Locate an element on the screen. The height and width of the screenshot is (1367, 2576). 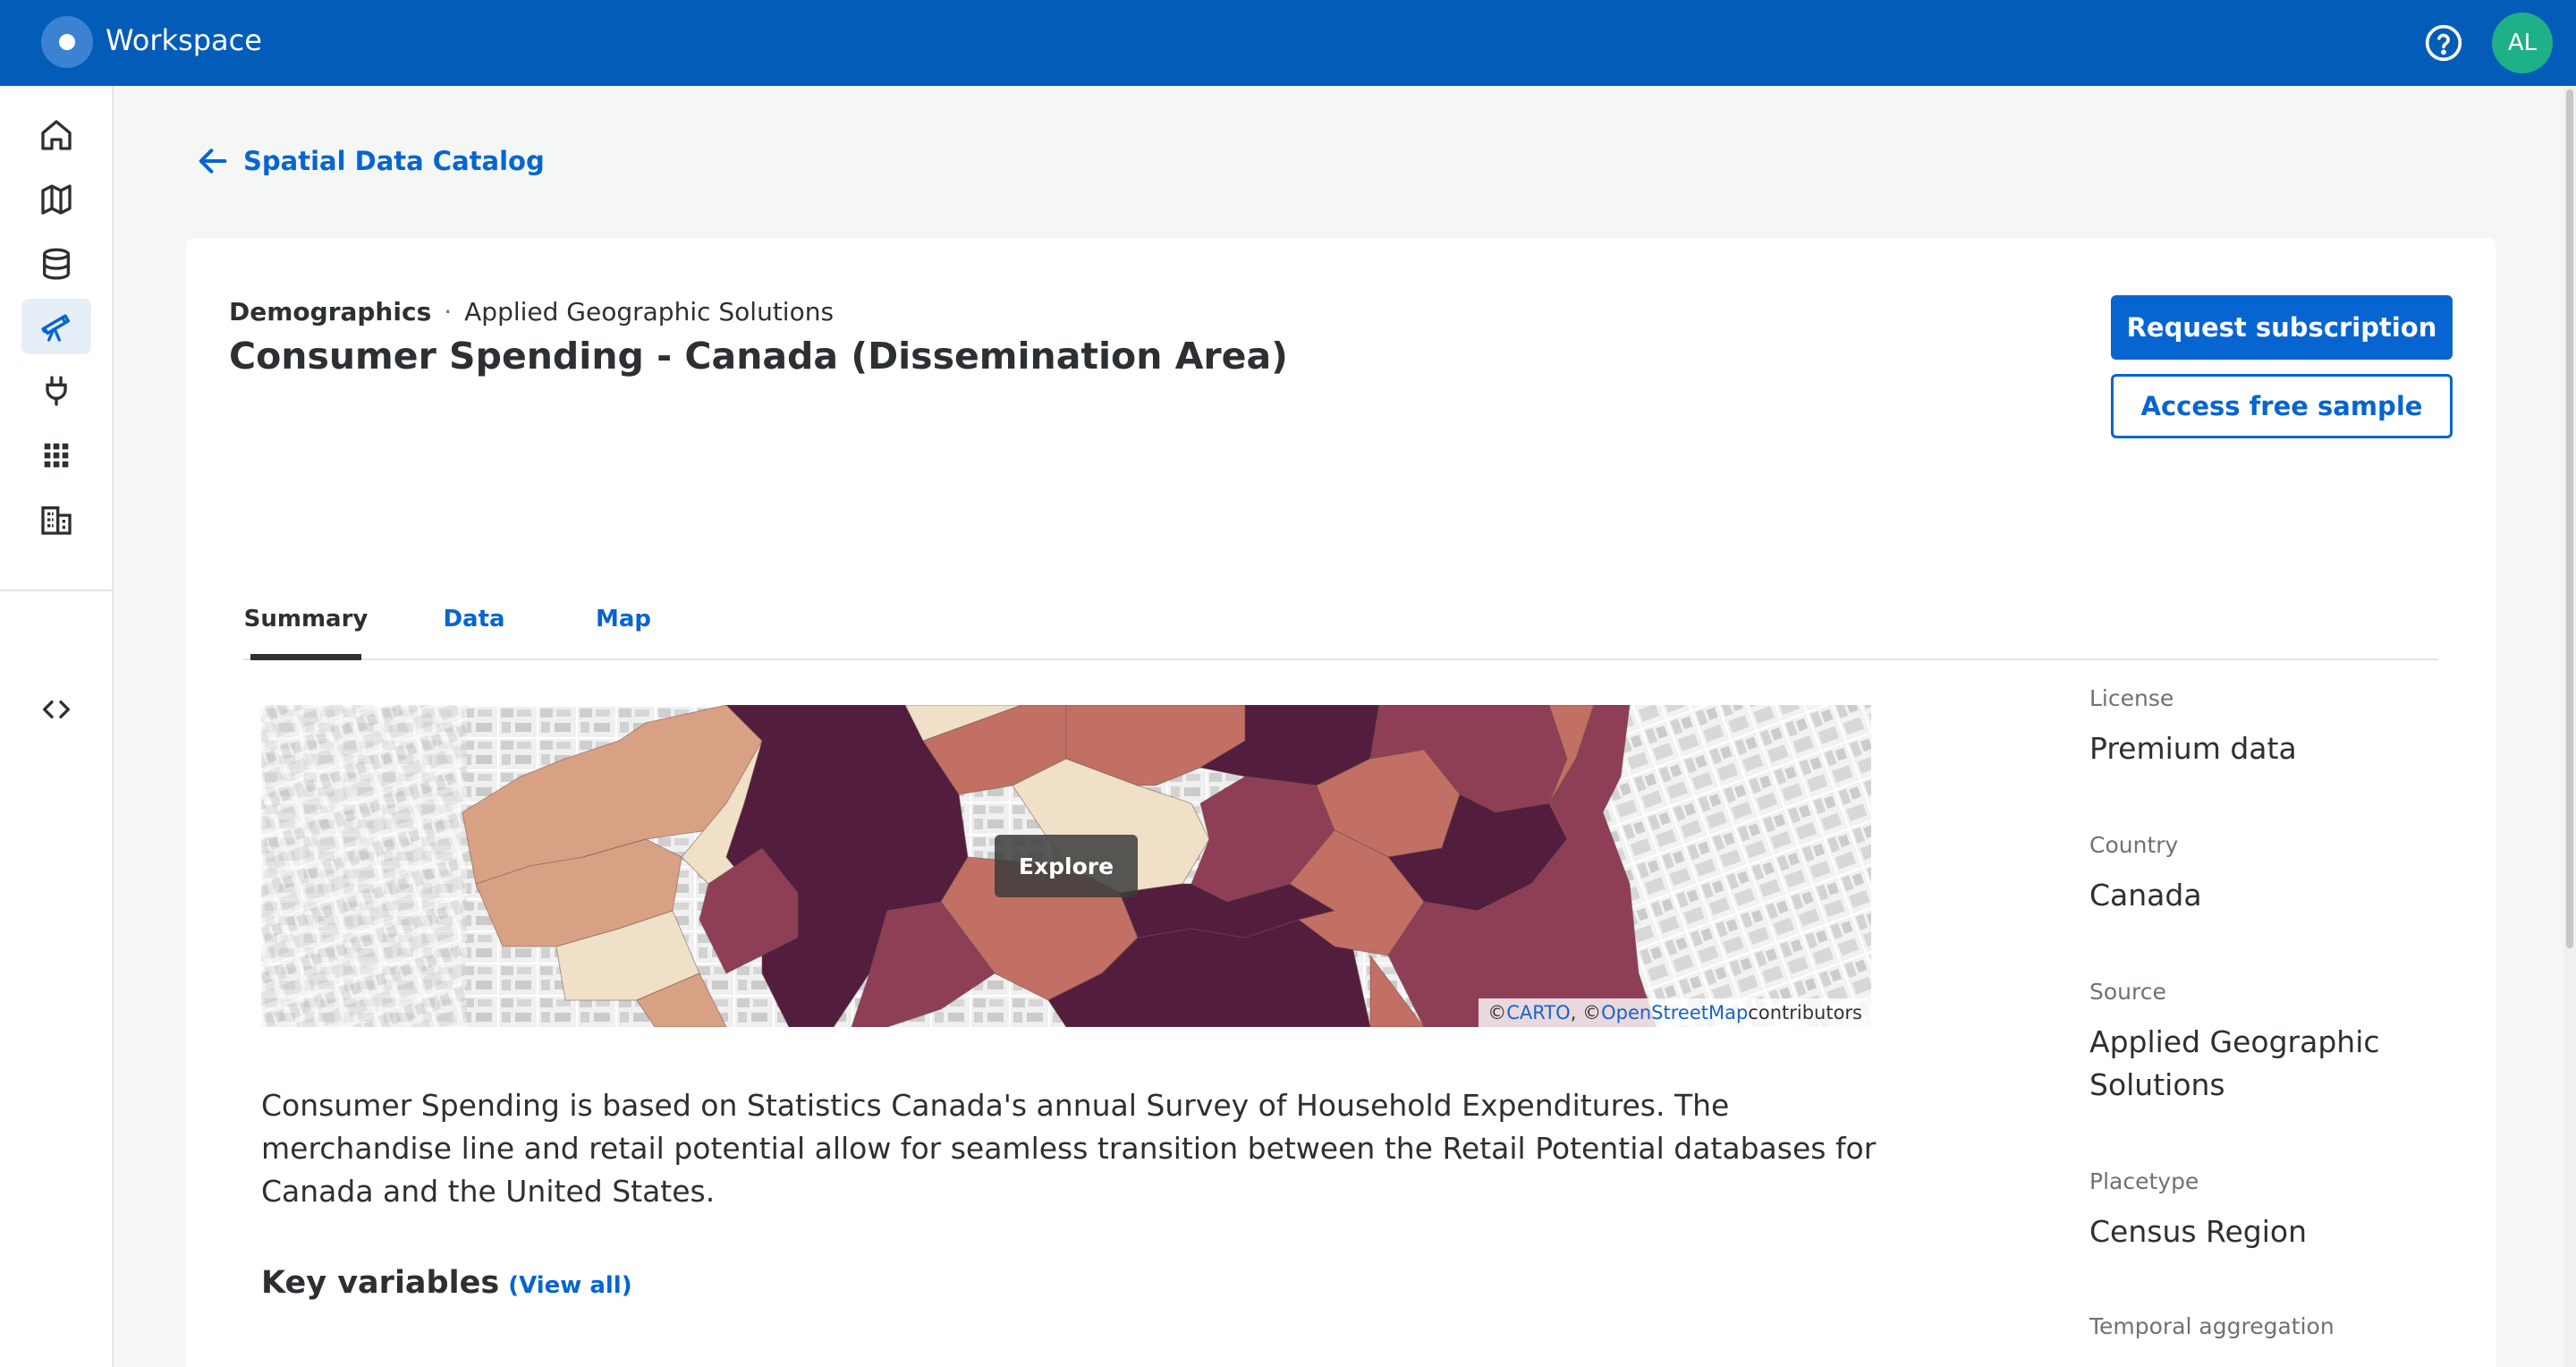
apps-grid-icon is located at coordinates (56, 455).